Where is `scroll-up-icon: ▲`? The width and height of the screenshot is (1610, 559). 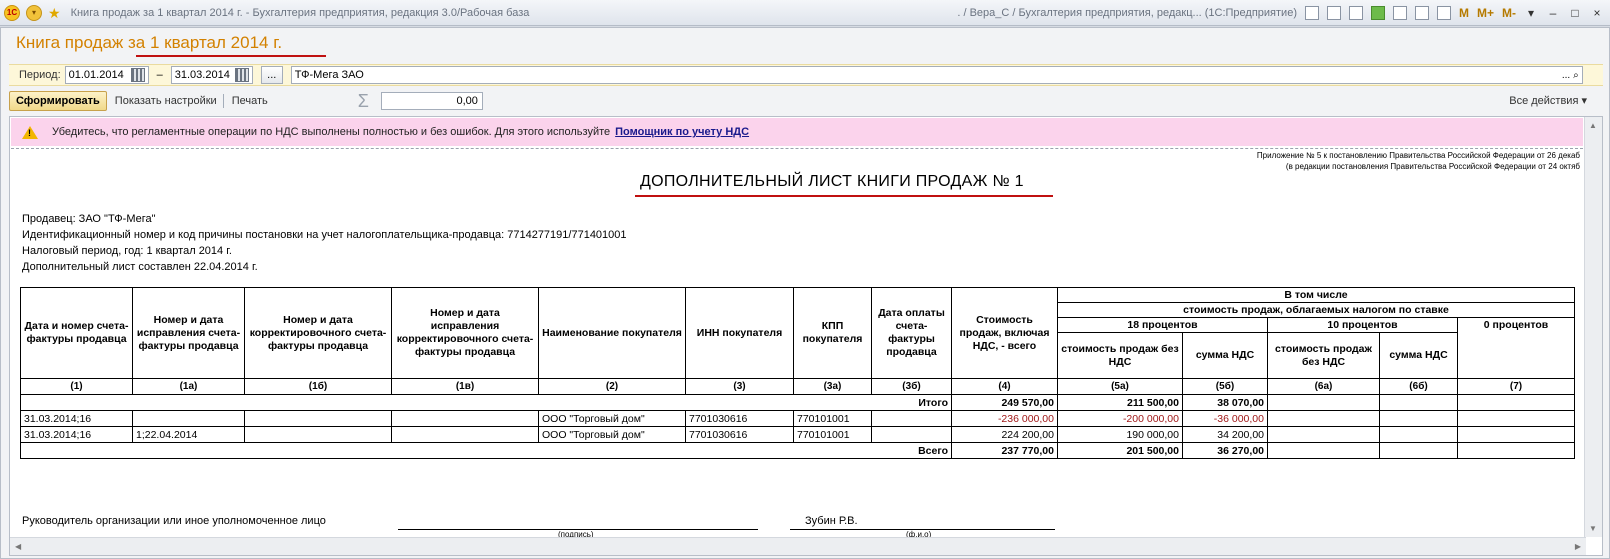 scroll-up-icon: ▲ is located at coordinates (1593, 125).